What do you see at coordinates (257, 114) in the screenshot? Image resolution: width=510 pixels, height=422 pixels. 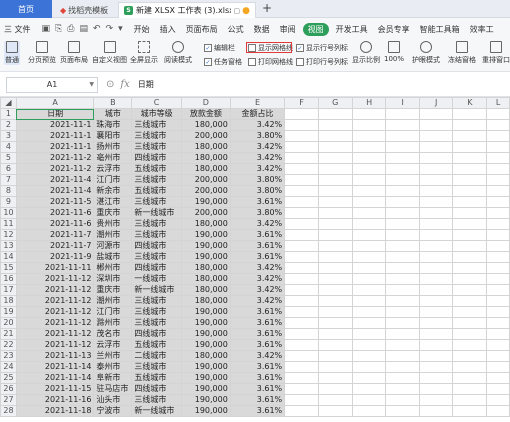 I see `header-cell: 金额占比` at bounding box center [257, 114].